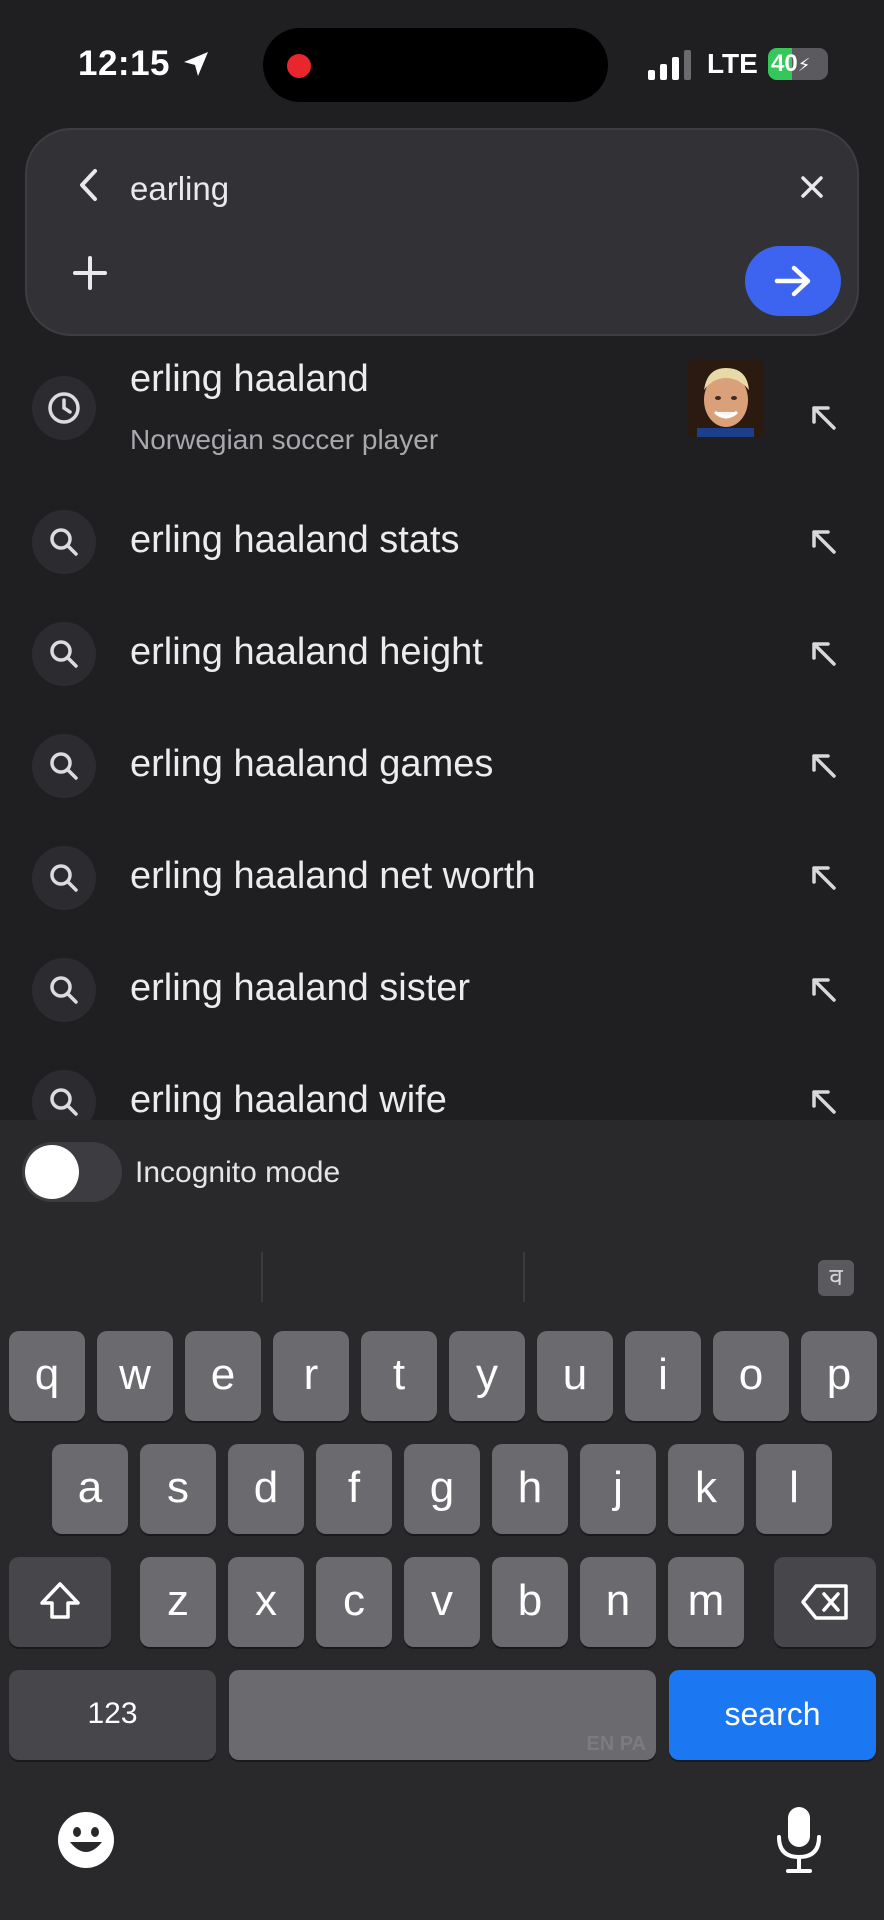 The image size is (884, 1920). I want to click on history-clock-icon, so click(64, 408).